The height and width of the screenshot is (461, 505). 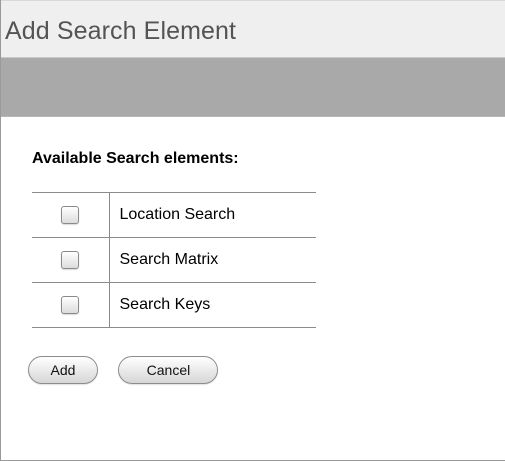 What do you see at coordinates (212, 305) in the screenshot?
I see `element-label: Search Keys` at bounding box center [212, 305].